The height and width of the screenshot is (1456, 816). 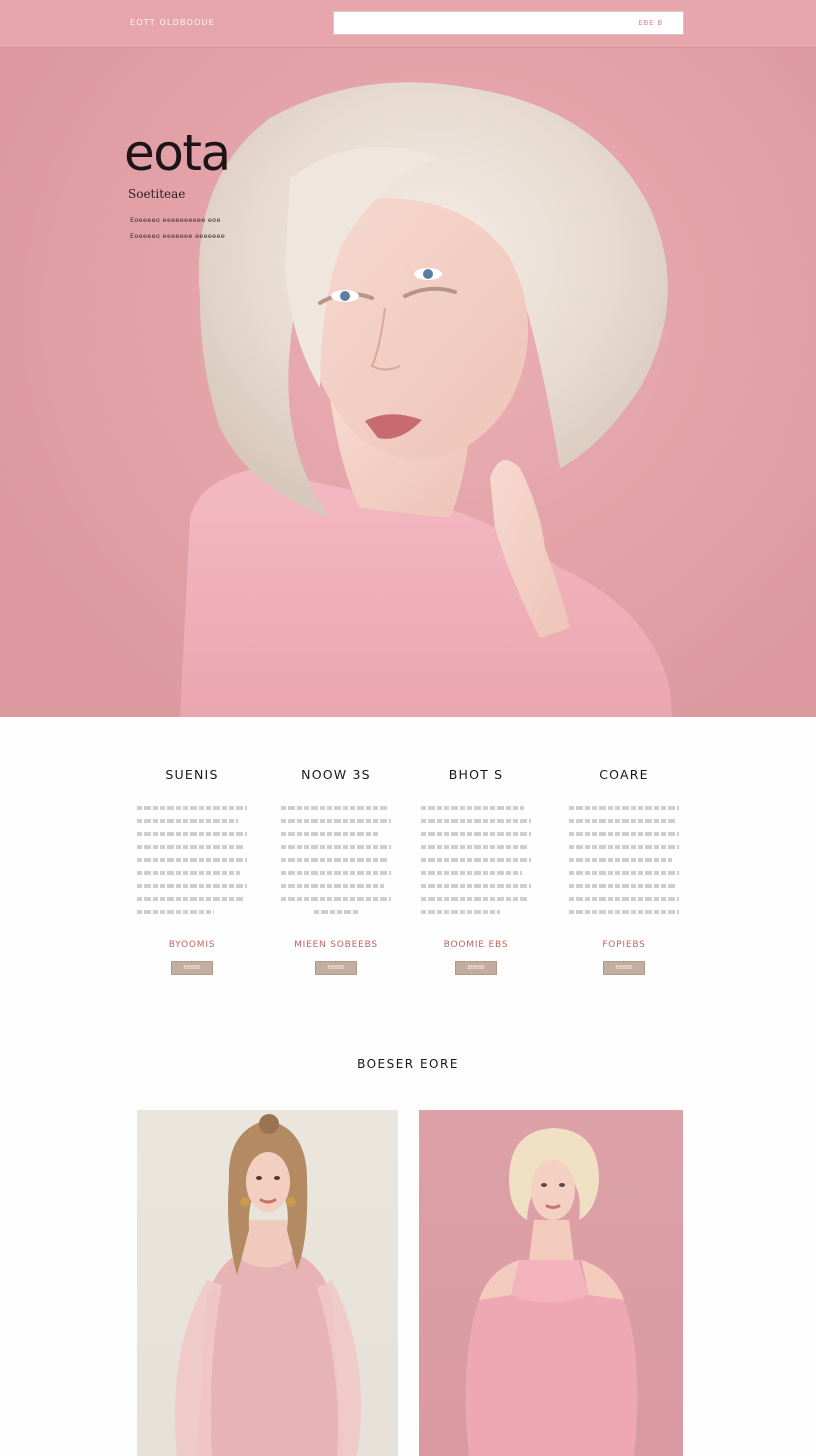 I want to click on search-input, so click(x=479, y=23).